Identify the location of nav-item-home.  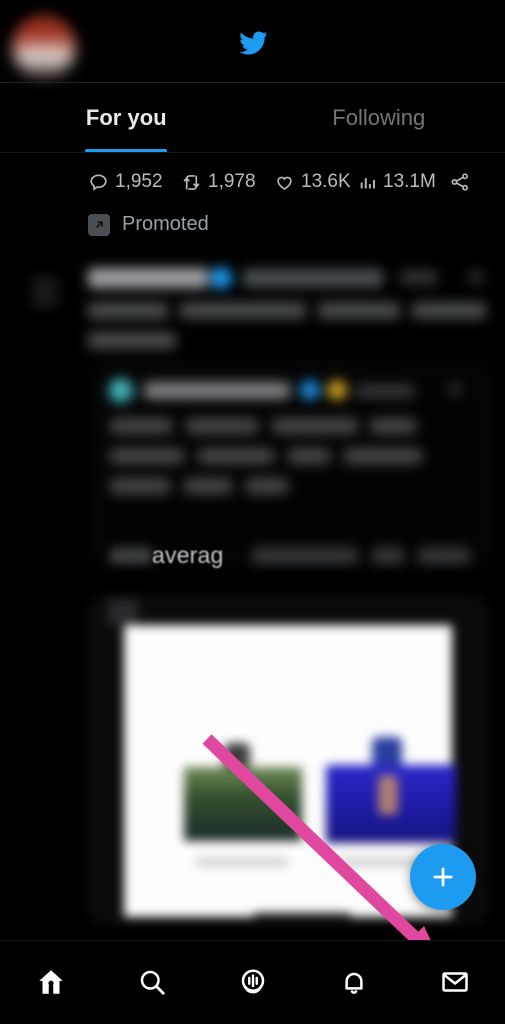
(50, 982).